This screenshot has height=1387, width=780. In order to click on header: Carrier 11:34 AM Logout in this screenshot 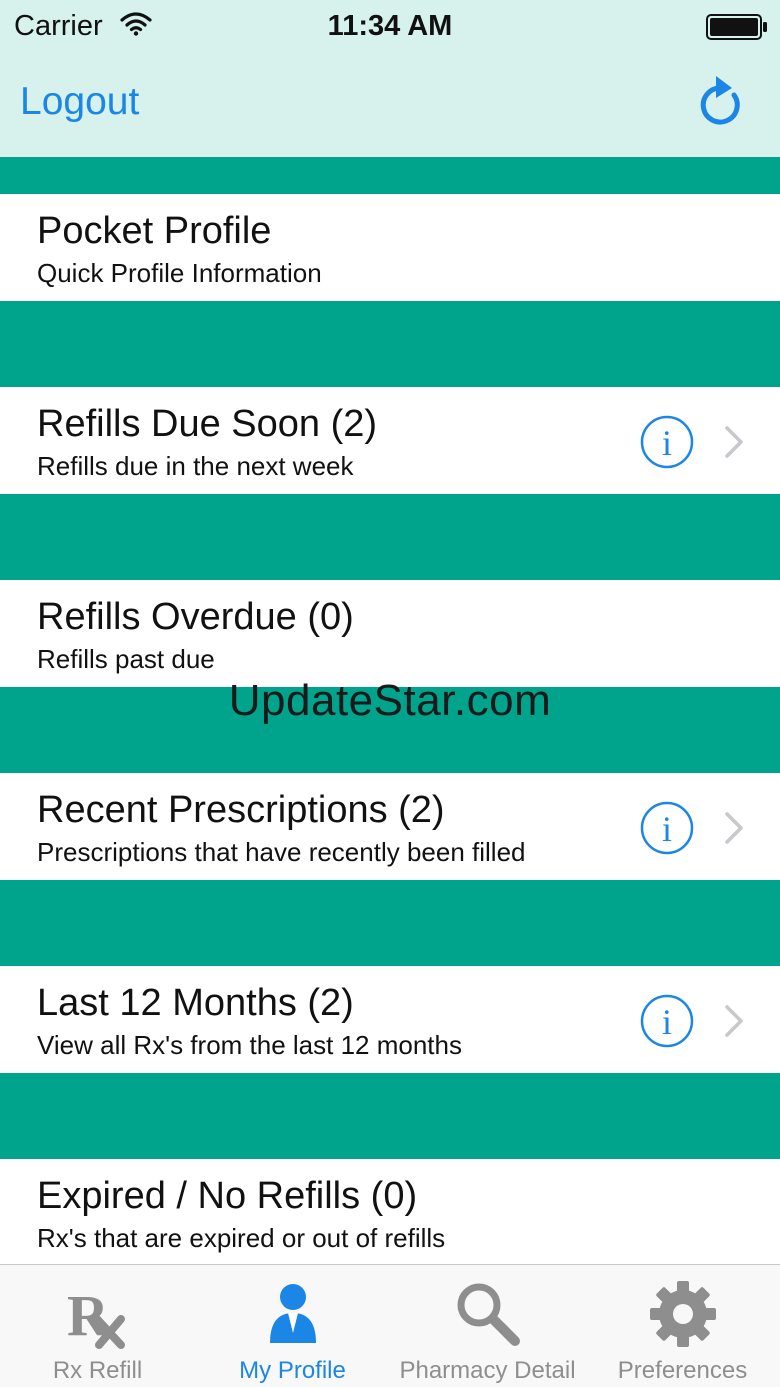, I will do `click(390, 78)`.